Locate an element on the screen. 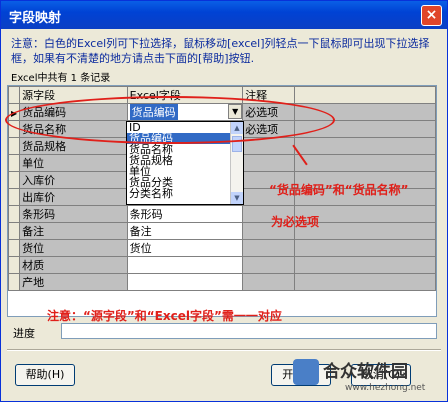  watermark-url: www.hezhong.net is located at coordinates (385, 388).